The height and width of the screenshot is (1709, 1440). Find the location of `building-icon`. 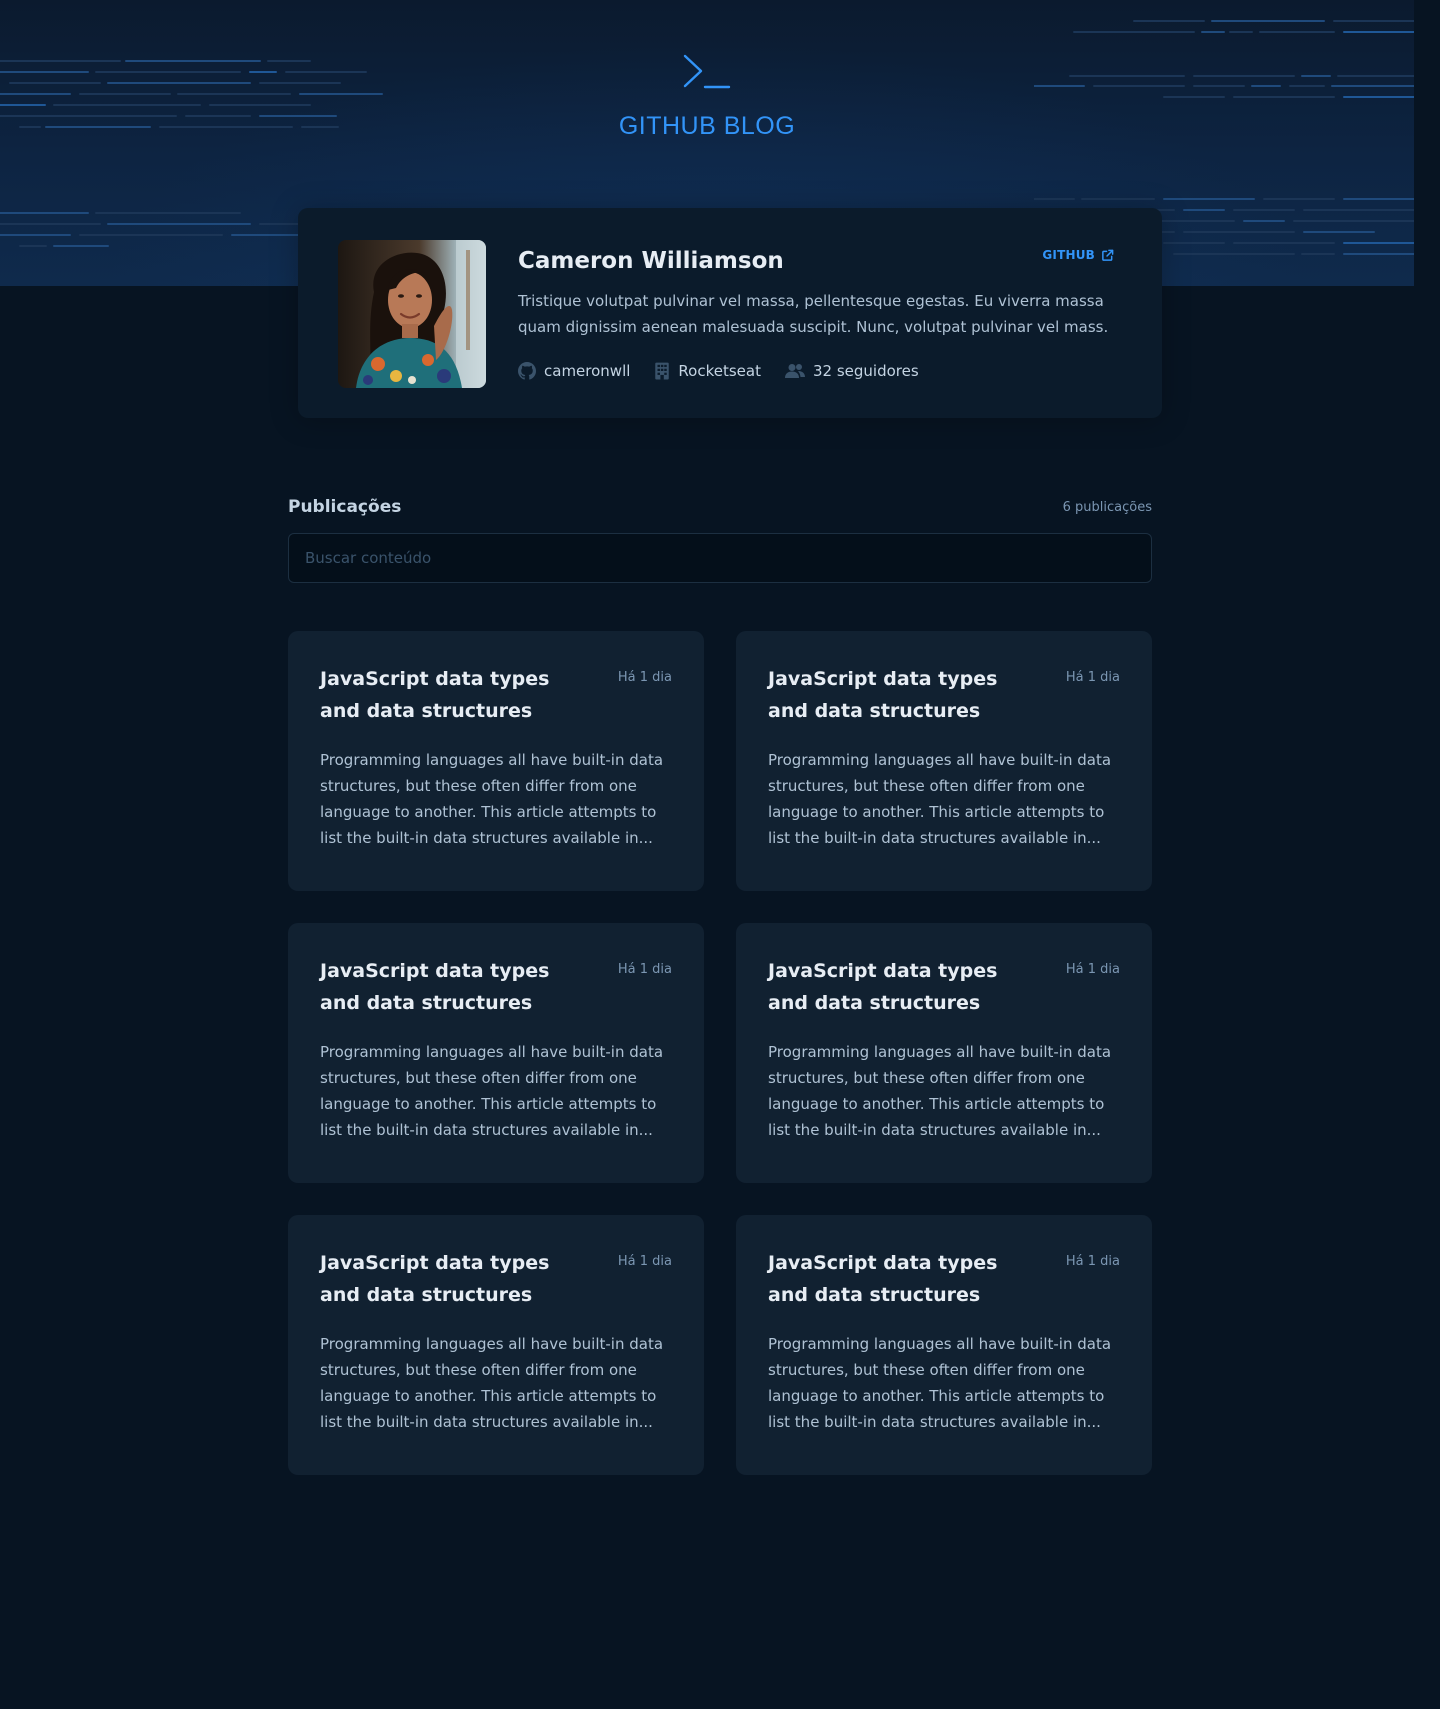

building-icon is located at coordinates (662, 371).